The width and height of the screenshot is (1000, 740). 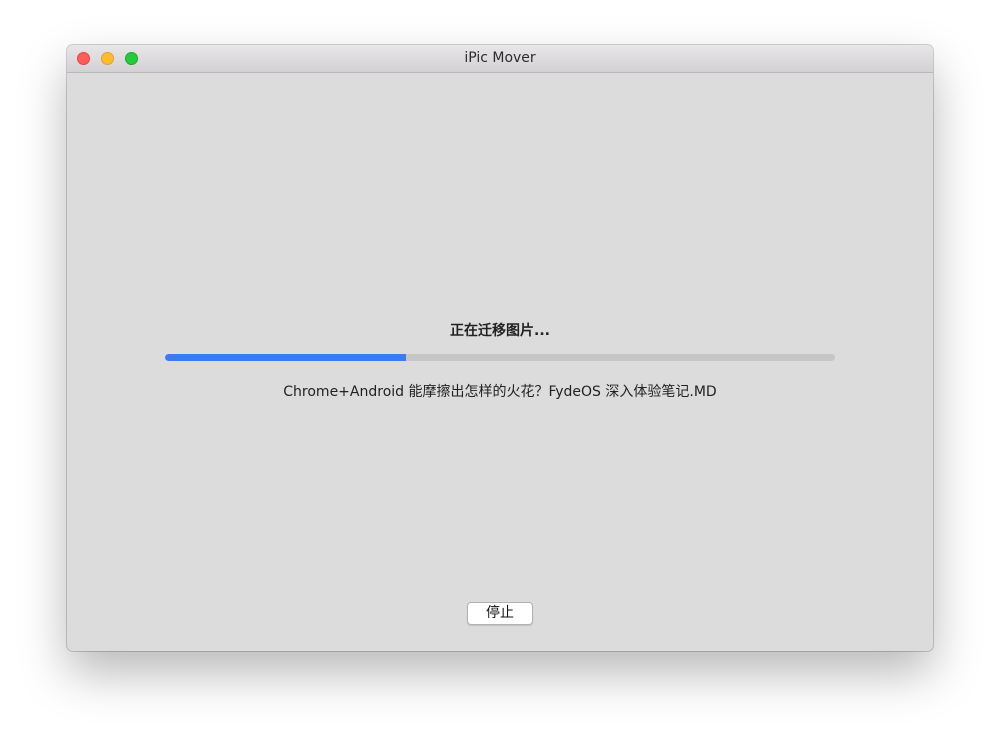 What do you see at coordinates (500, 357) in the screenshot?
I see `migration-progress-bar` at bounding box center [500, 357].